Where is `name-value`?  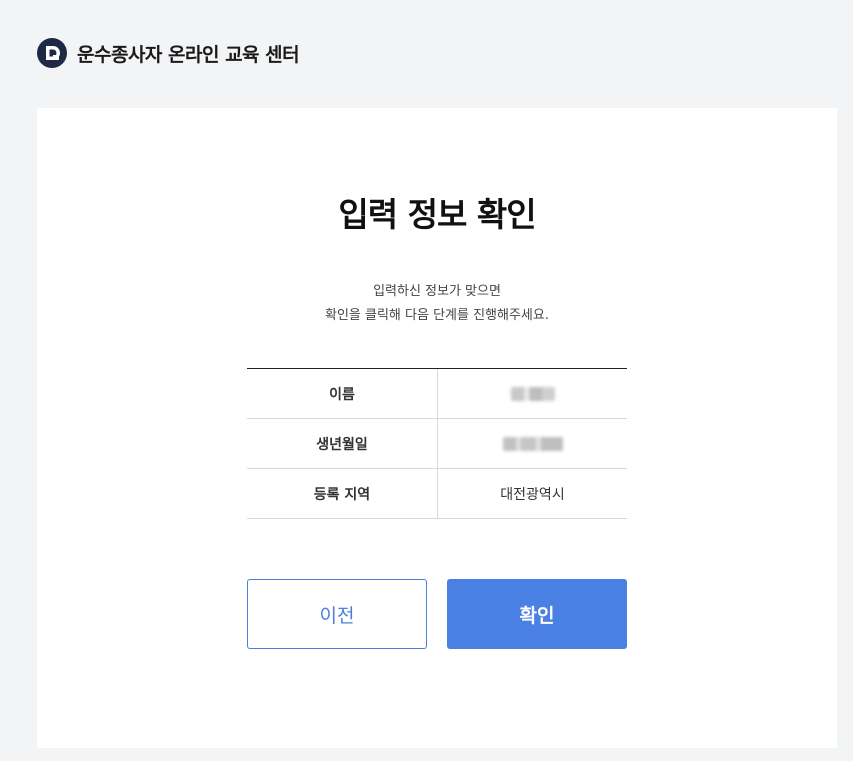
name-value is located at coordinates (532, 393).